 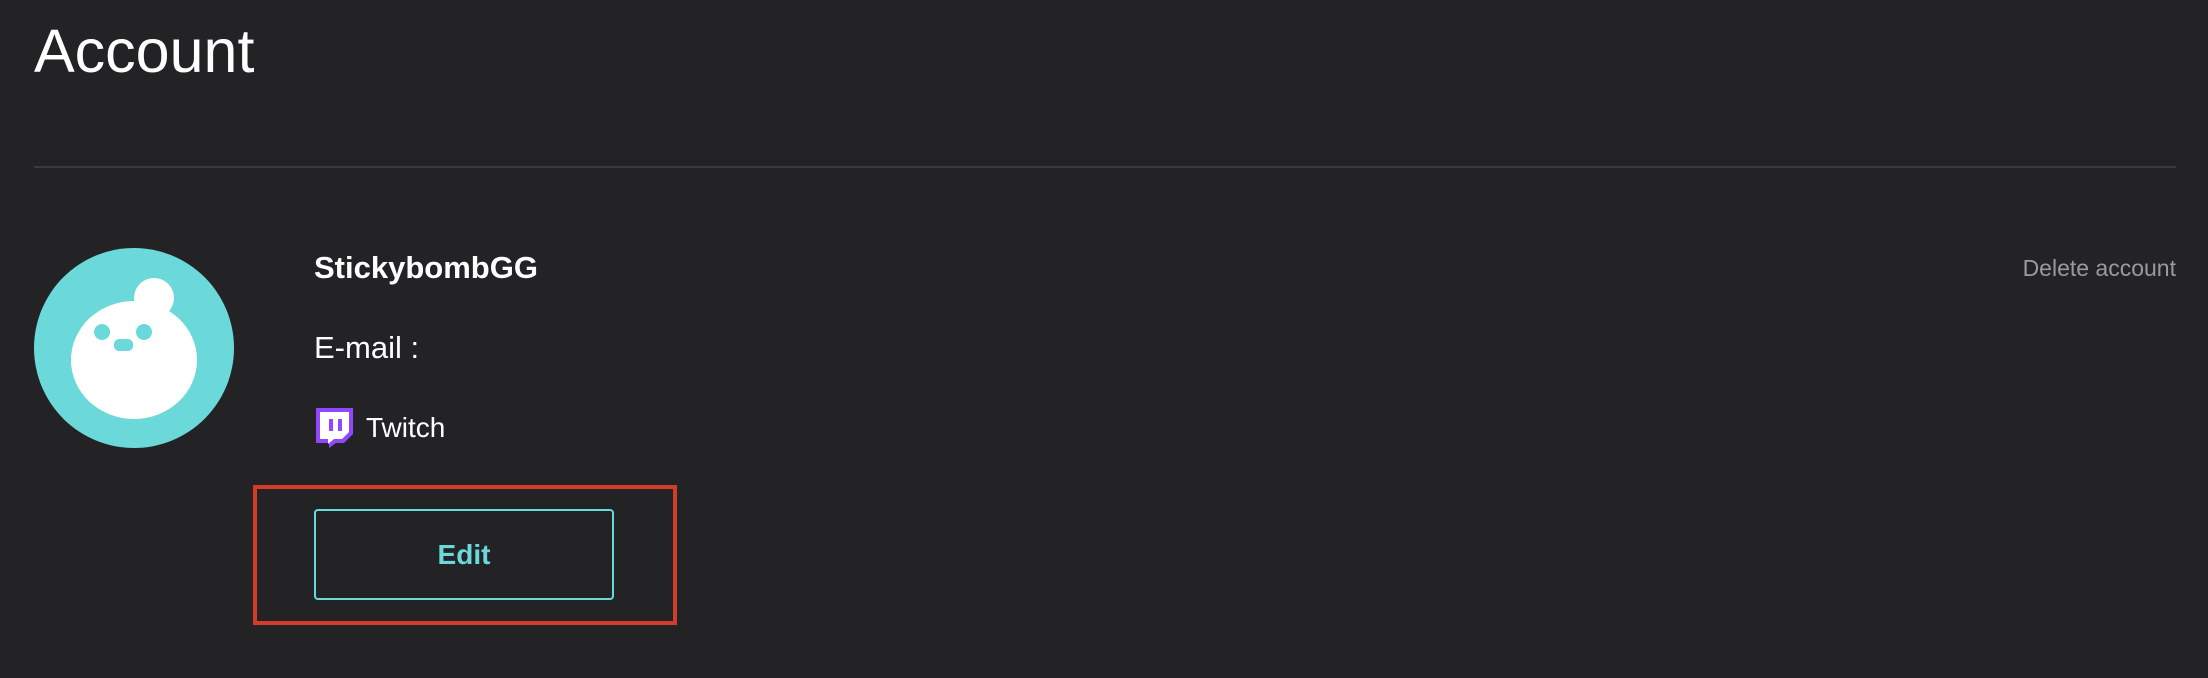 What do you see at coordinates (1105, 167) in the screenshot?
I see `header-divider` at bounding box center [1105, 167].